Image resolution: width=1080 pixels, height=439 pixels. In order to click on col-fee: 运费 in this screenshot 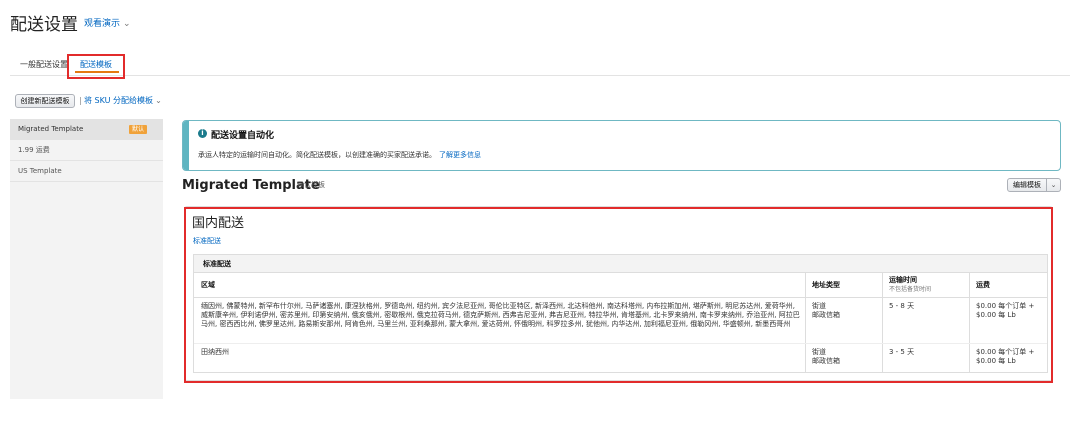, I will do `click(983, 285)`.